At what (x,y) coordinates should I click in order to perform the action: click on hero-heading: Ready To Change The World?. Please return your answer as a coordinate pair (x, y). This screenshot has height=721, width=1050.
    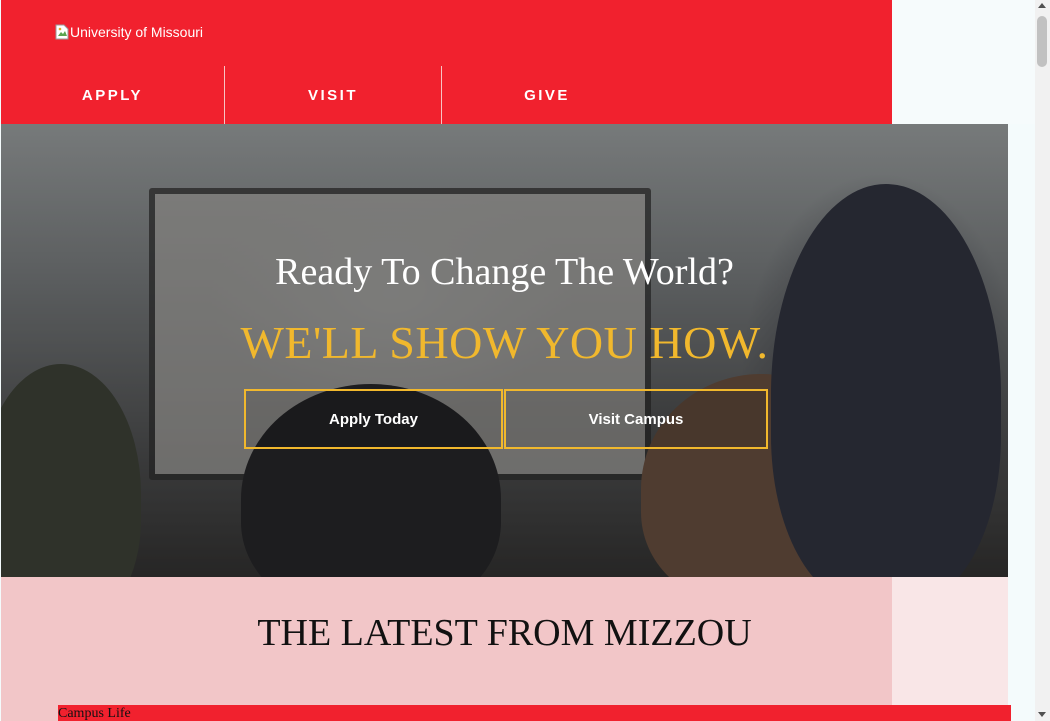
    Looking at the image, I should click on (504, 272).